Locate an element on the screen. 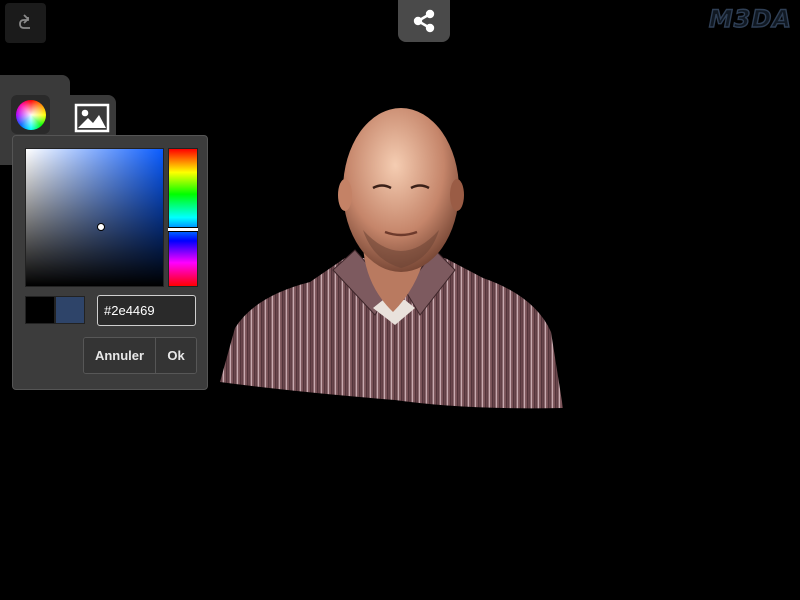 The image size is (800, 600). current-color-swatch is located at coordinates (70, 310).